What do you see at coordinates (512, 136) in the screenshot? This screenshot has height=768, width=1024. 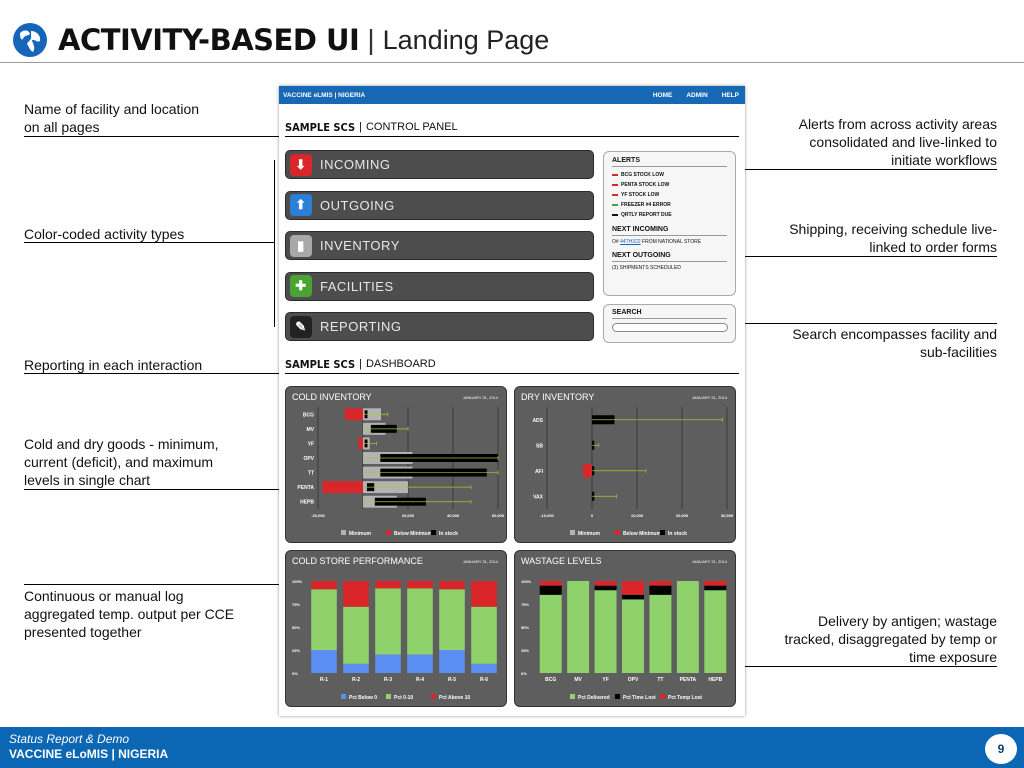 I see `heading-rule` at bounding box center [512, 136].